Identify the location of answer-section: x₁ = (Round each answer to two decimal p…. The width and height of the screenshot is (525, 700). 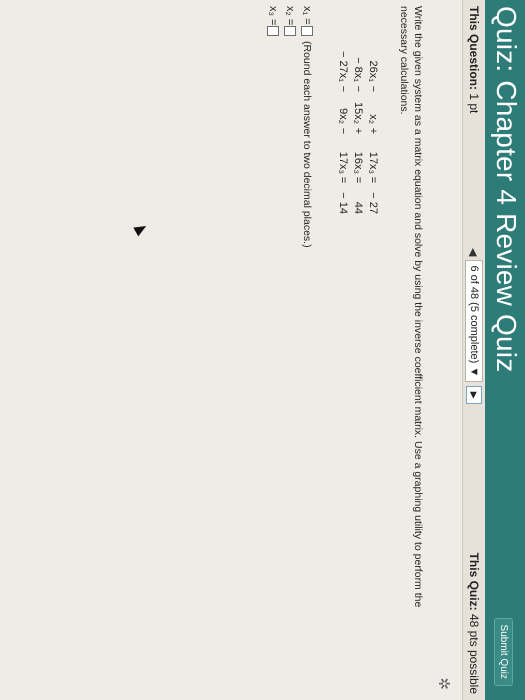
(290, 341).